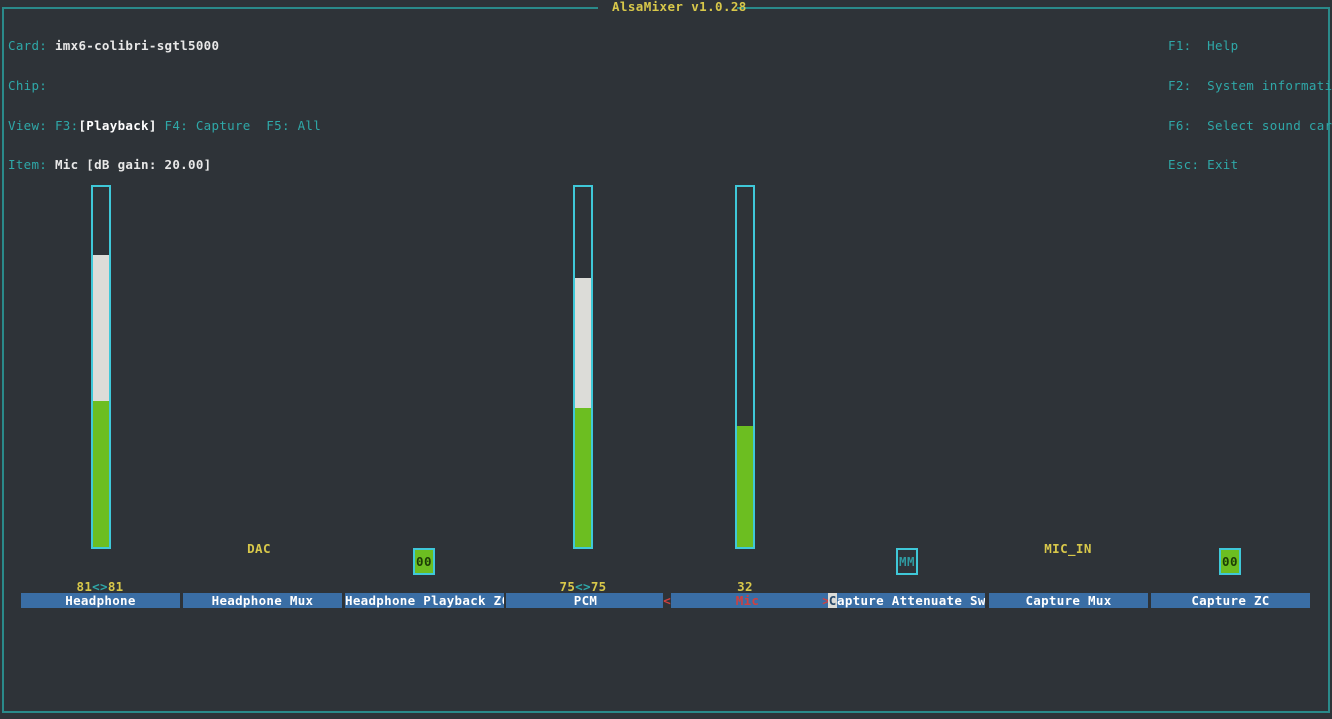 This screenshot has width=1332, height=719. Describe the element at coordinates (208, 125) in the screenshot. I see `view-f4-capture: F4: Capture` at that location.